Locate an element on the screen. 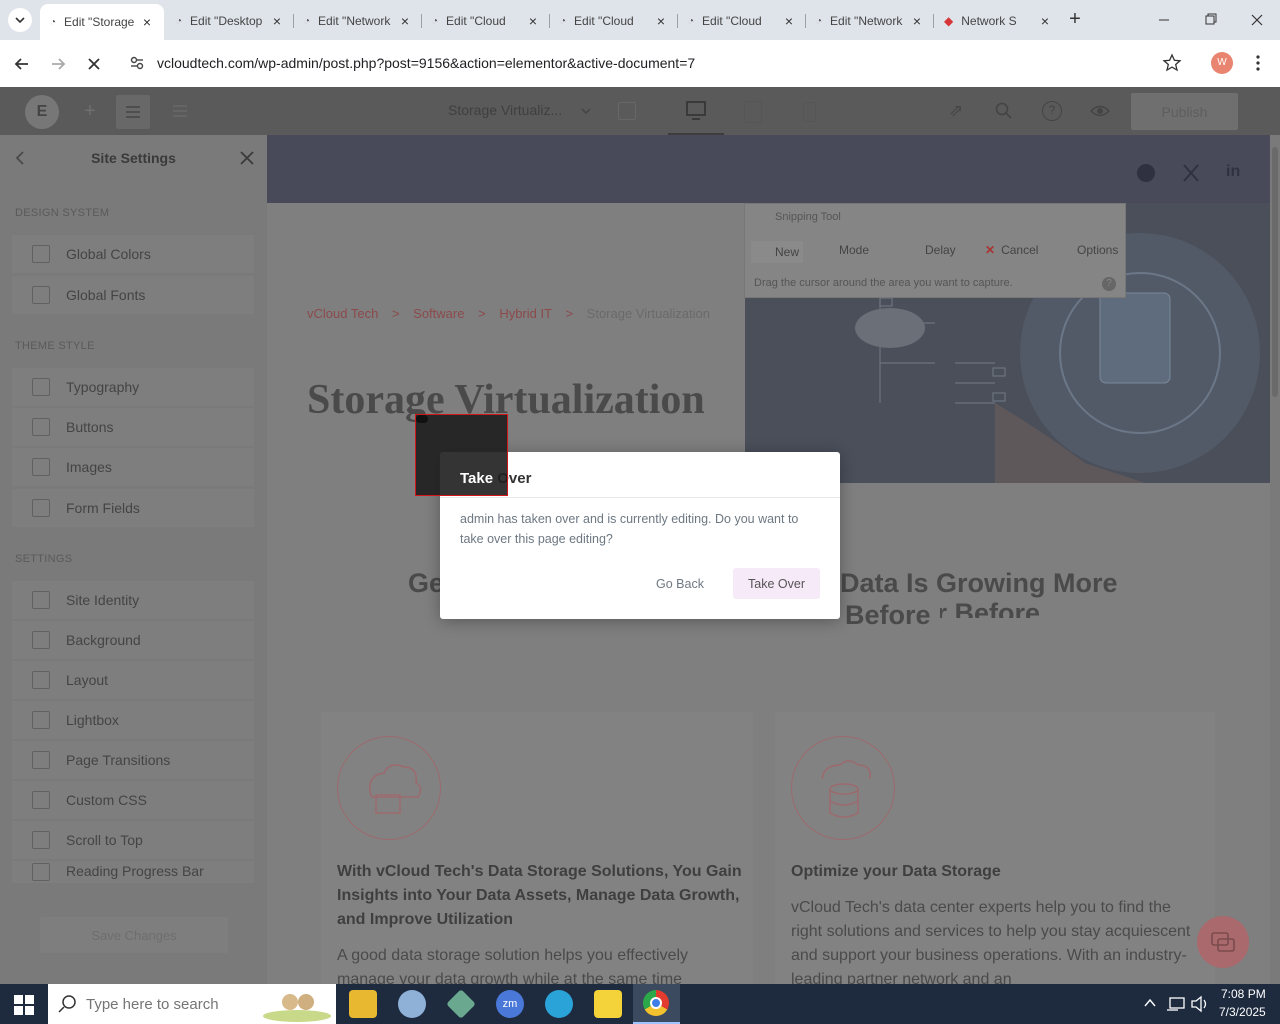  volume-icon is located at coordinates (1200, 1004).